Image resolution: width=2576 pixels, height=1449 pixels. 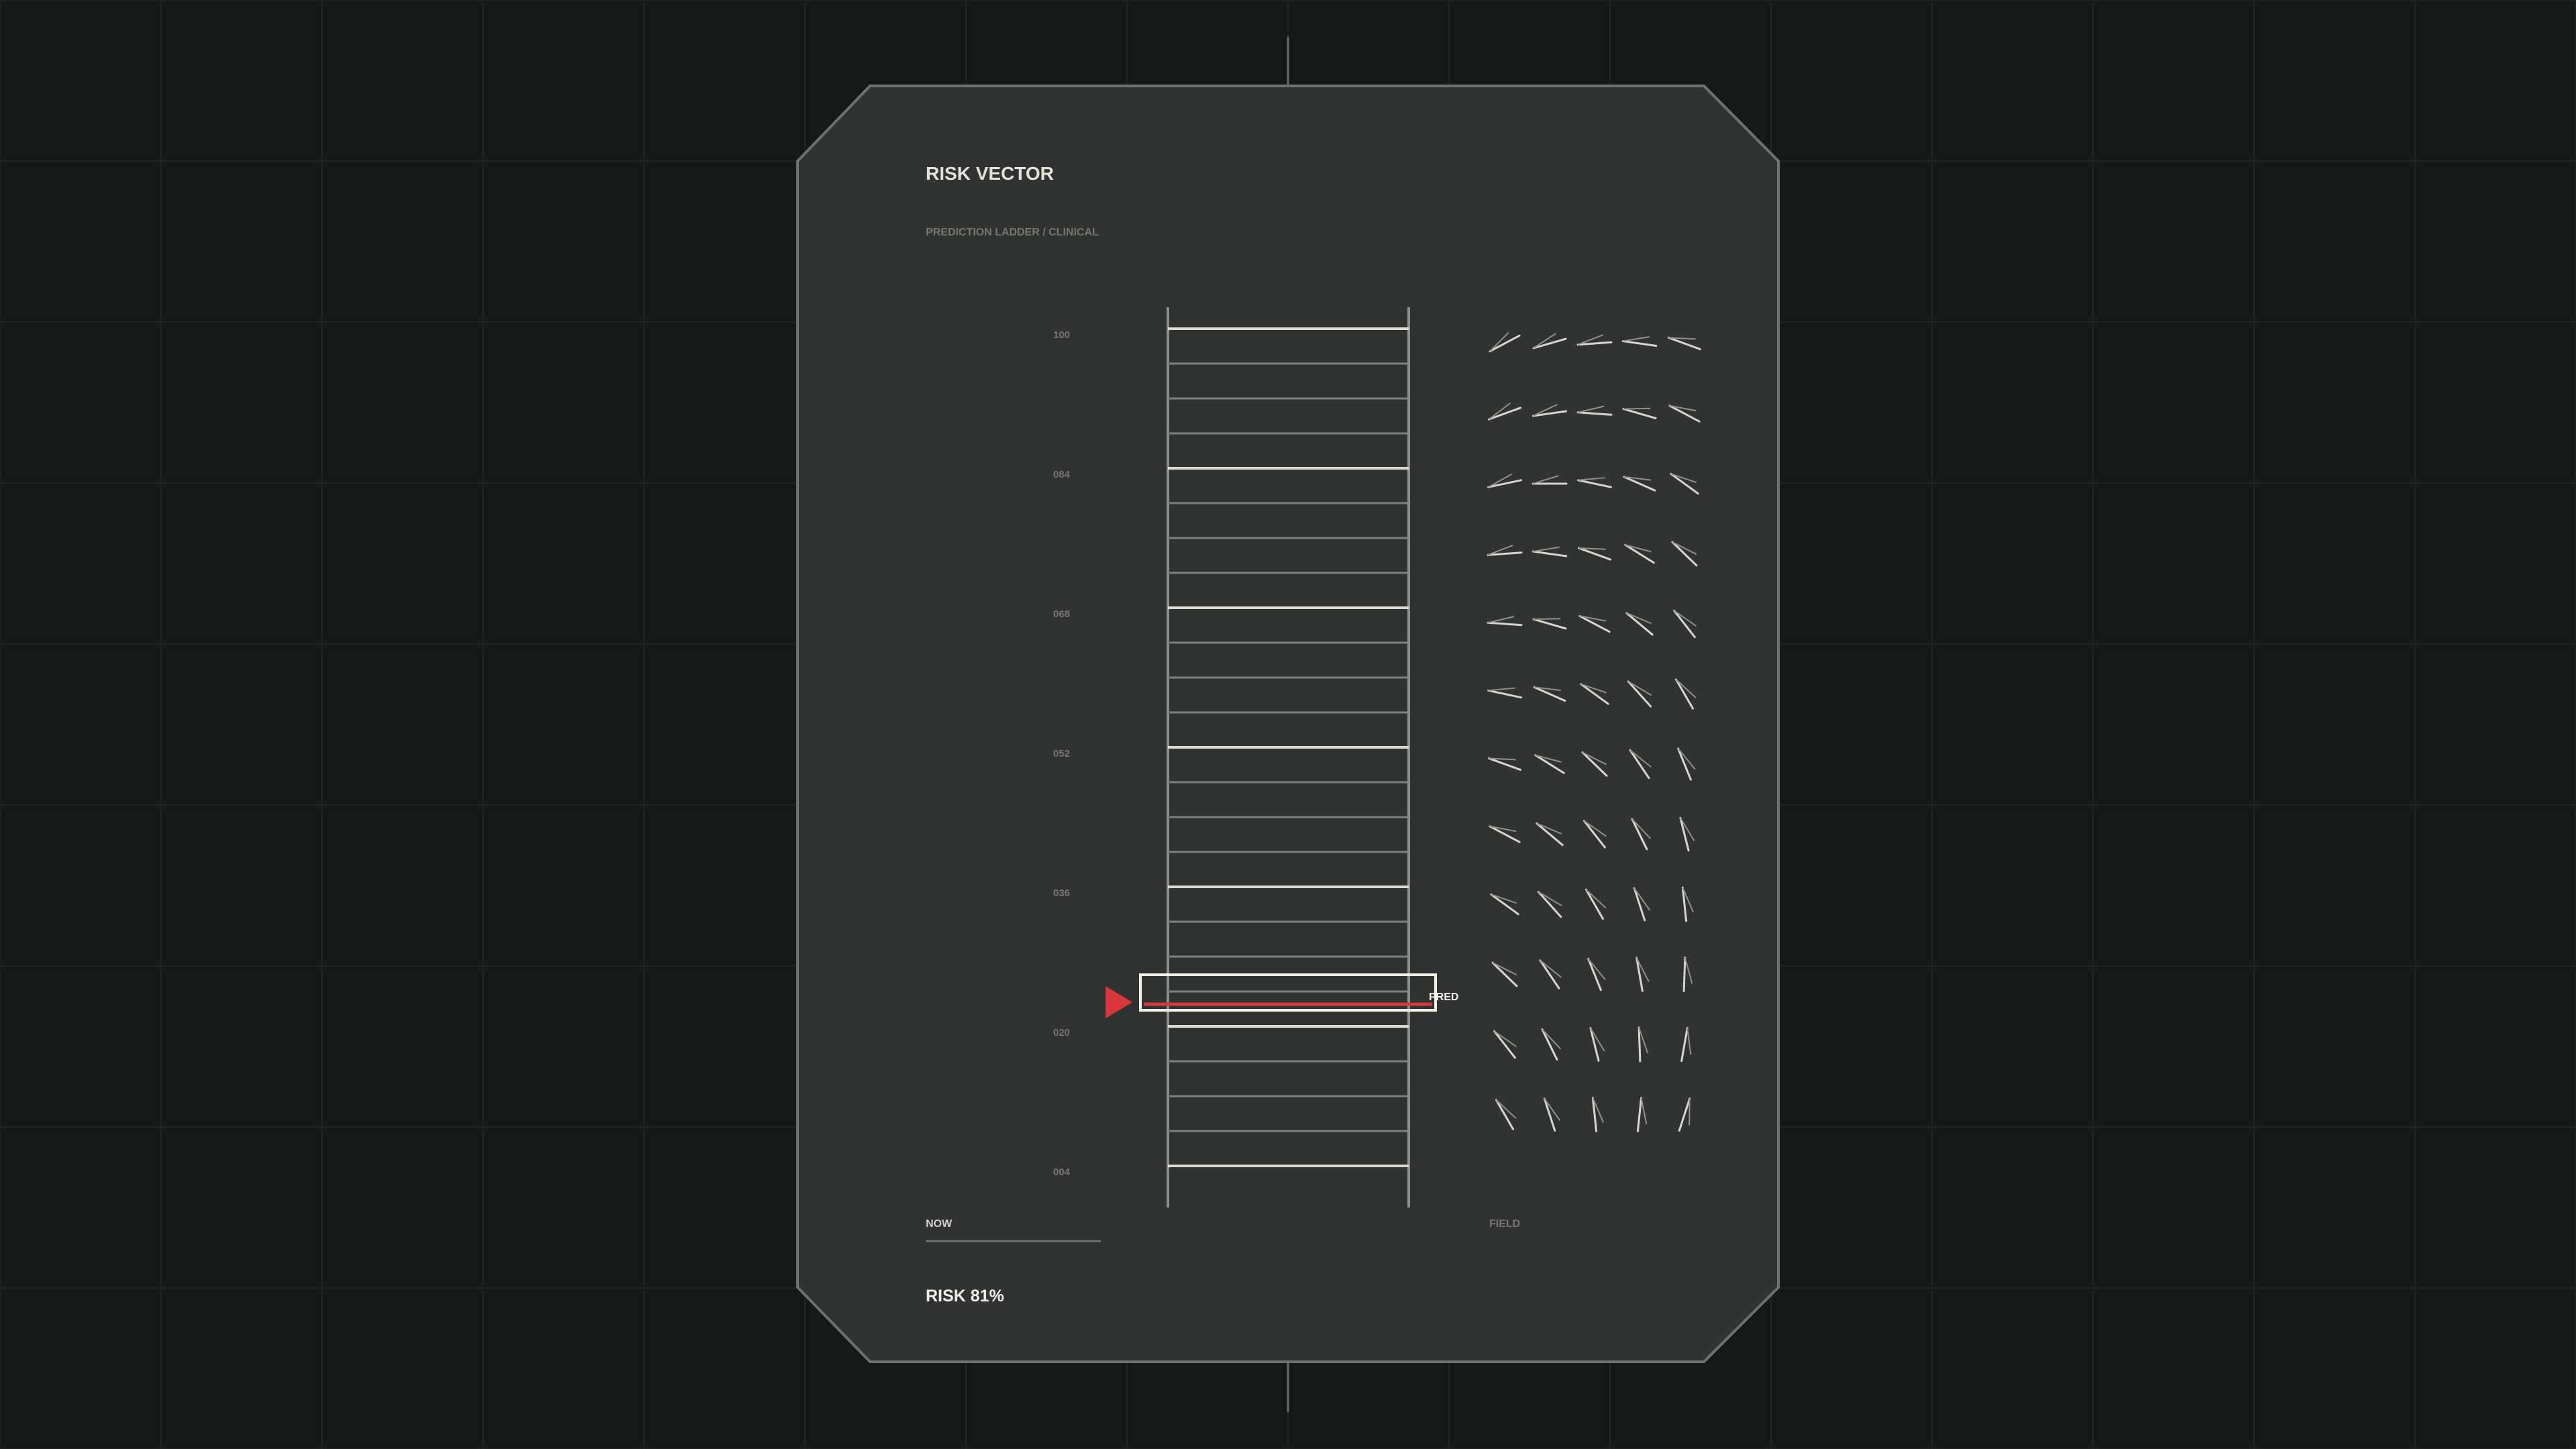 What do you see at coordinates (990, 173) in the screenshot?
I see `panel-title: RISK VECTOR` at bounding box center [990, 173].